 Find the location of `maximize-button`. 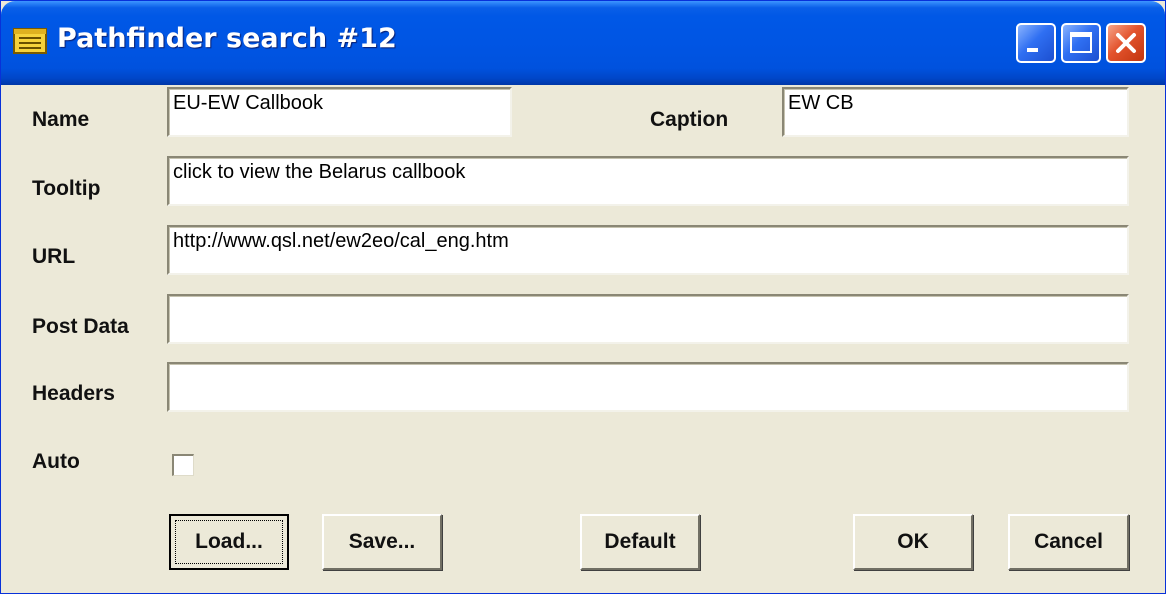

maximize-button is located at coordinates (1081, 43).